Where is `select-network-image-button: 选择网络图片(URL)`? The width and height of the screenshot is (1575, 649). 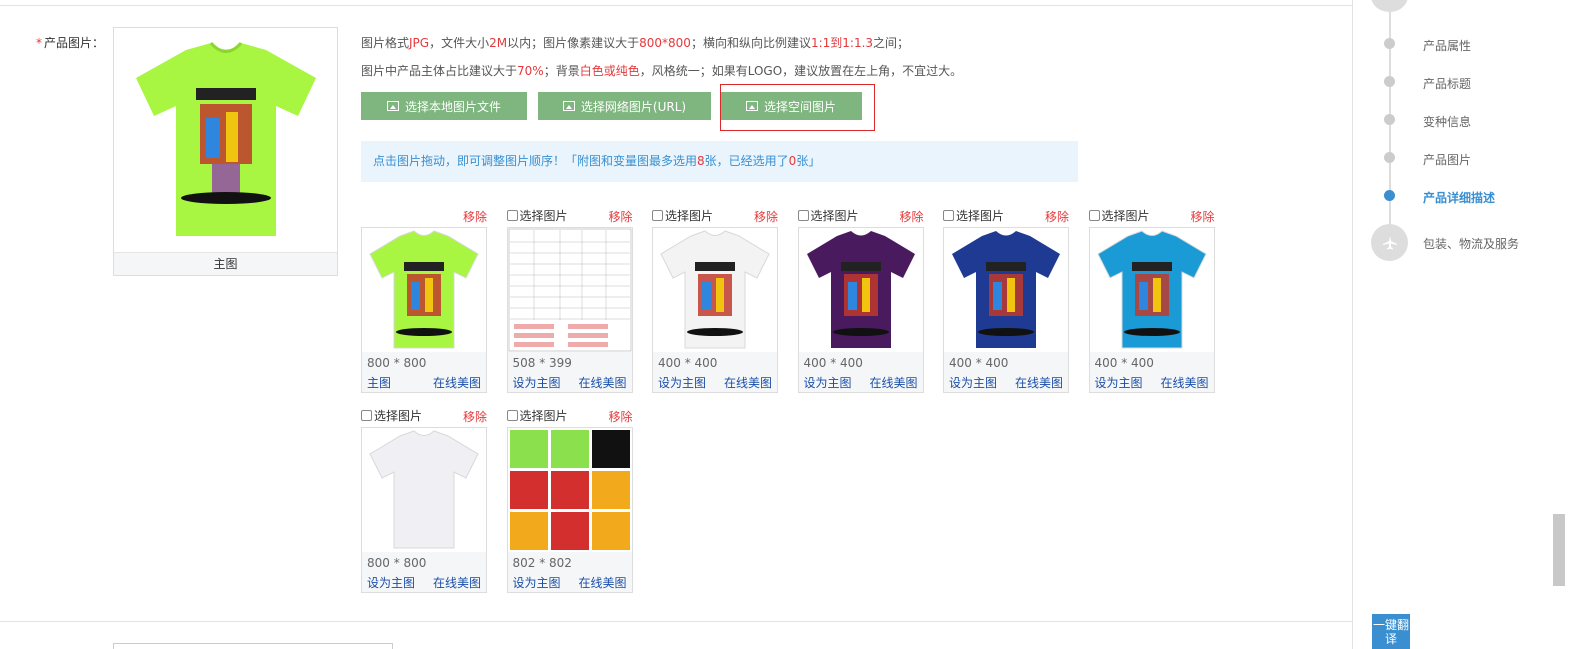 select-network-image-button: 选择网络图片(URL) is located at coordinates (624, 106).